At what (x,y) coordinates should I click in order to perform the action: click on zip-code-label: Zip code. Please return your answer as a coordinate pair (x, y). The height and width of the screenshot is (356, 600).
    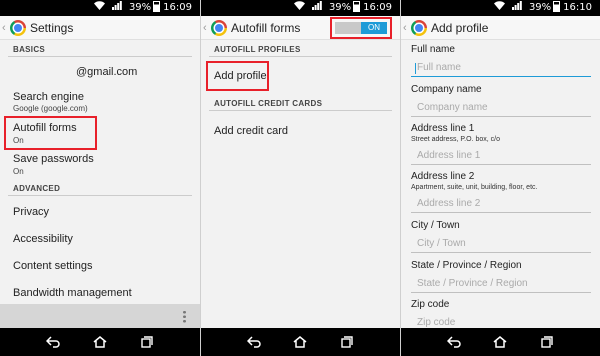
    Looking at the image, I should click on (430, 304).